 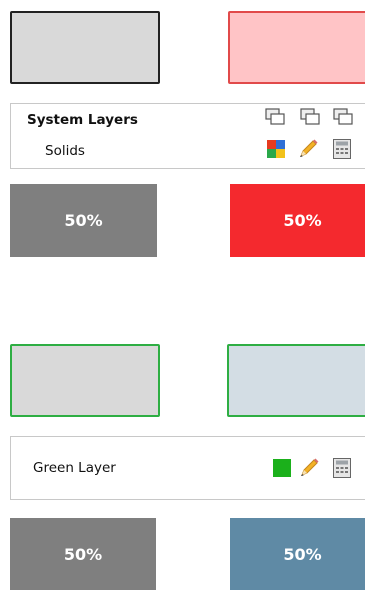 What do you see at coordinates (65, 151) in the screenshot?
I see `panel-subtitle: Solids` at bounding box center [65, 151].